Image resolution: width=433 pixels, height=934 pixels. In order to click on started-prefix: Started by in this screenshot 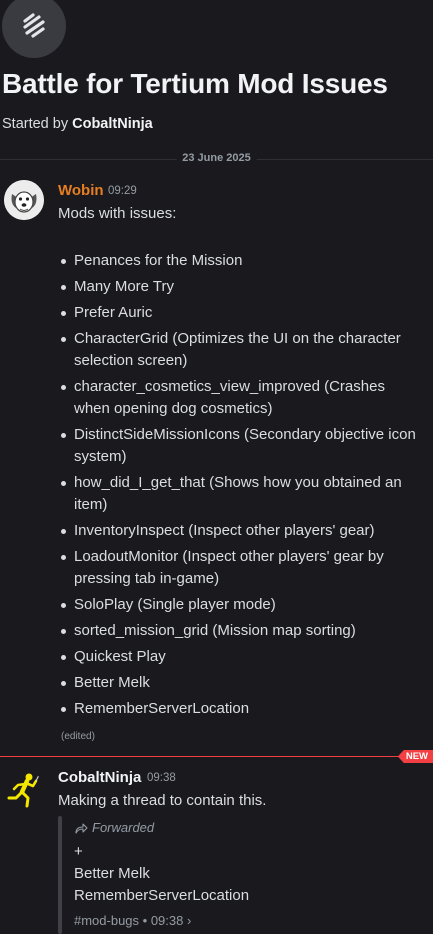, I will do `click(35, 124)`.